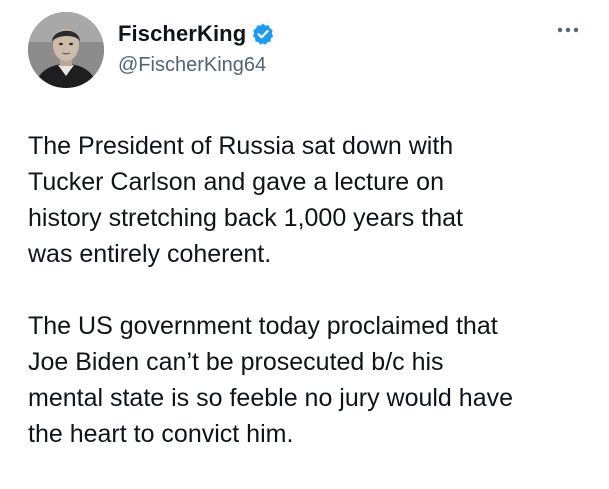 This screenshot has height=489, width=609. I want to click on verified-badge-icon, so click(263, 34).